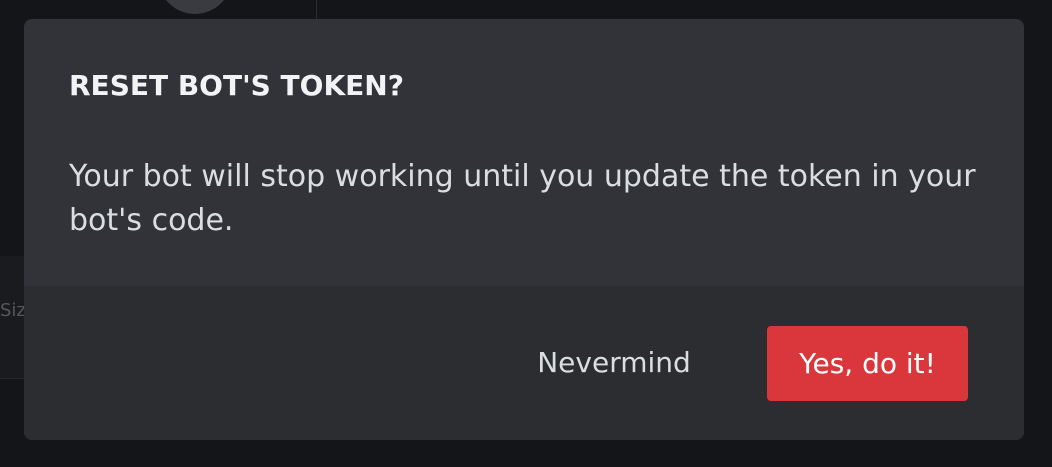  Describe the element at coordinates (236, 85) in the screenshot. I see `dialog-title: RESET BOT'S TOKEN?` at that location.